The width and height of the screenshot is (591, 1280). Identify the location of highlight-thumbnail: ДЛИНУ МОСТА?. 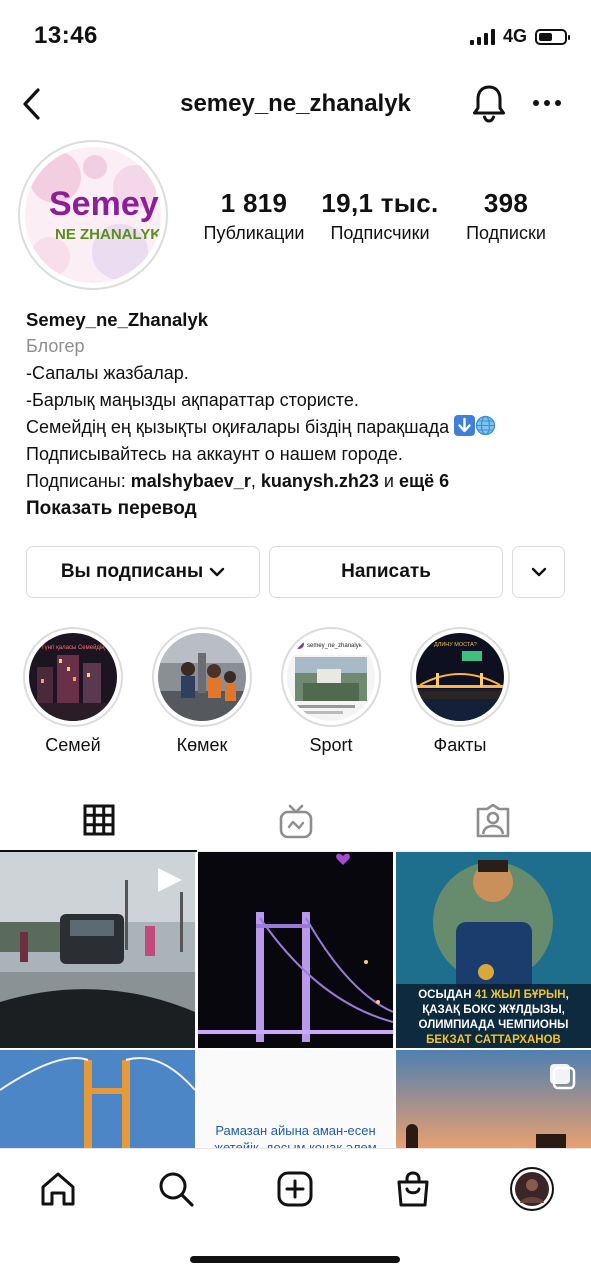
(460, 677).